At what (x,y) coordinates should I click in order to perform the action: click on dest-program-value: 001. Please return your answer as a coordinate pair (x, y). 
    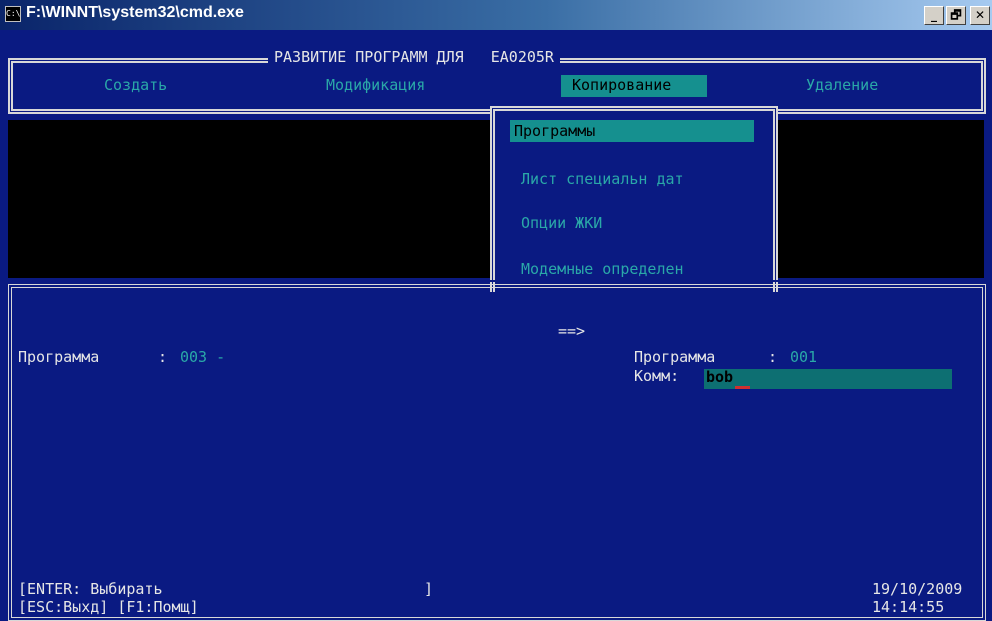
    Looking at the image, I should click on (803, 357).